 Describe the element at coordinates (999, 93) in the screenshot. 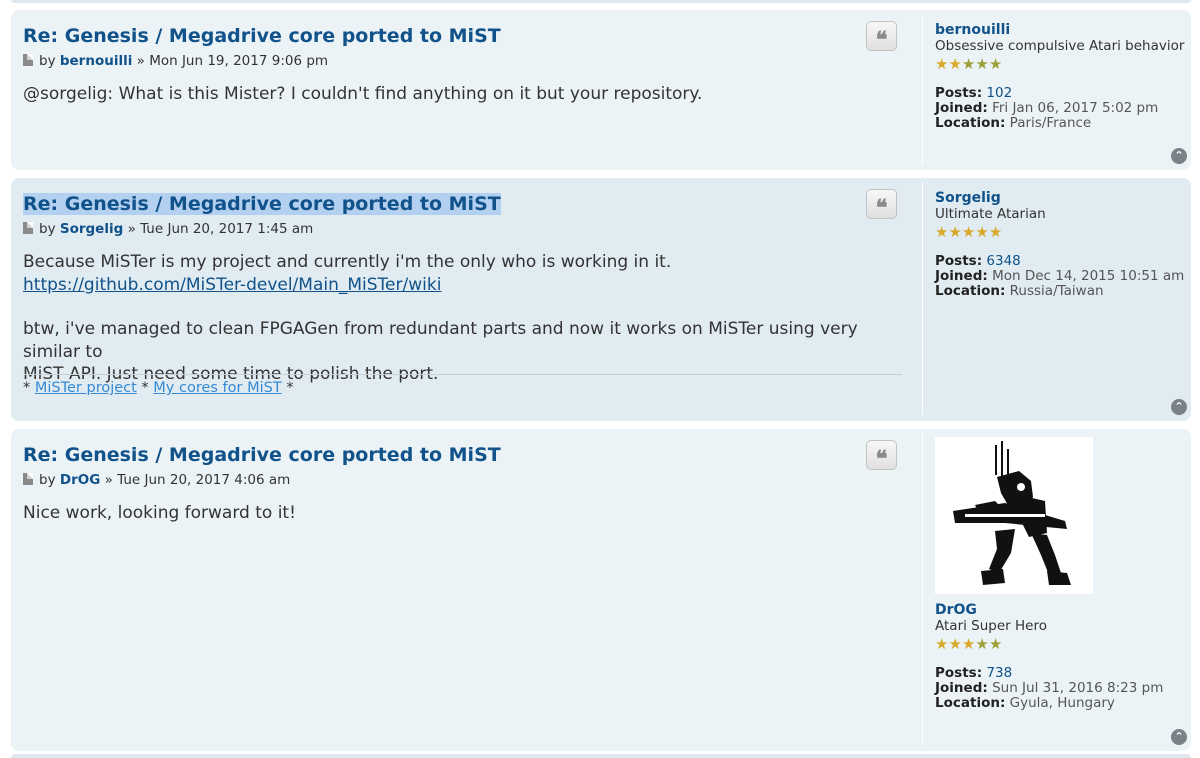

I see `profile-posts-link: 102` at that location.